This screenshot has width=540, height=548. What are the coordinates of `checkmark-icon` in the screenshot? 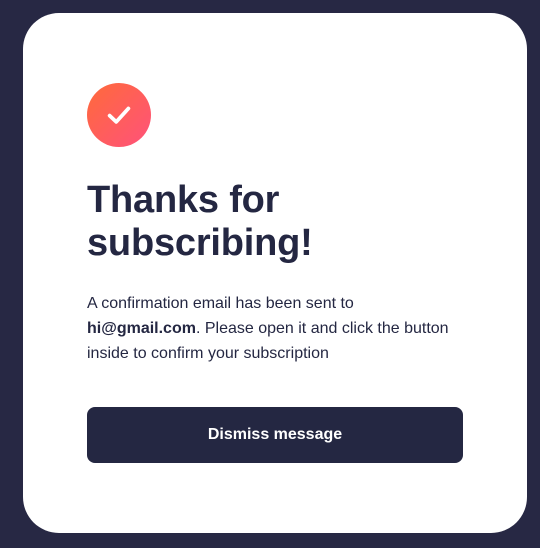 It's located at (119, 115).